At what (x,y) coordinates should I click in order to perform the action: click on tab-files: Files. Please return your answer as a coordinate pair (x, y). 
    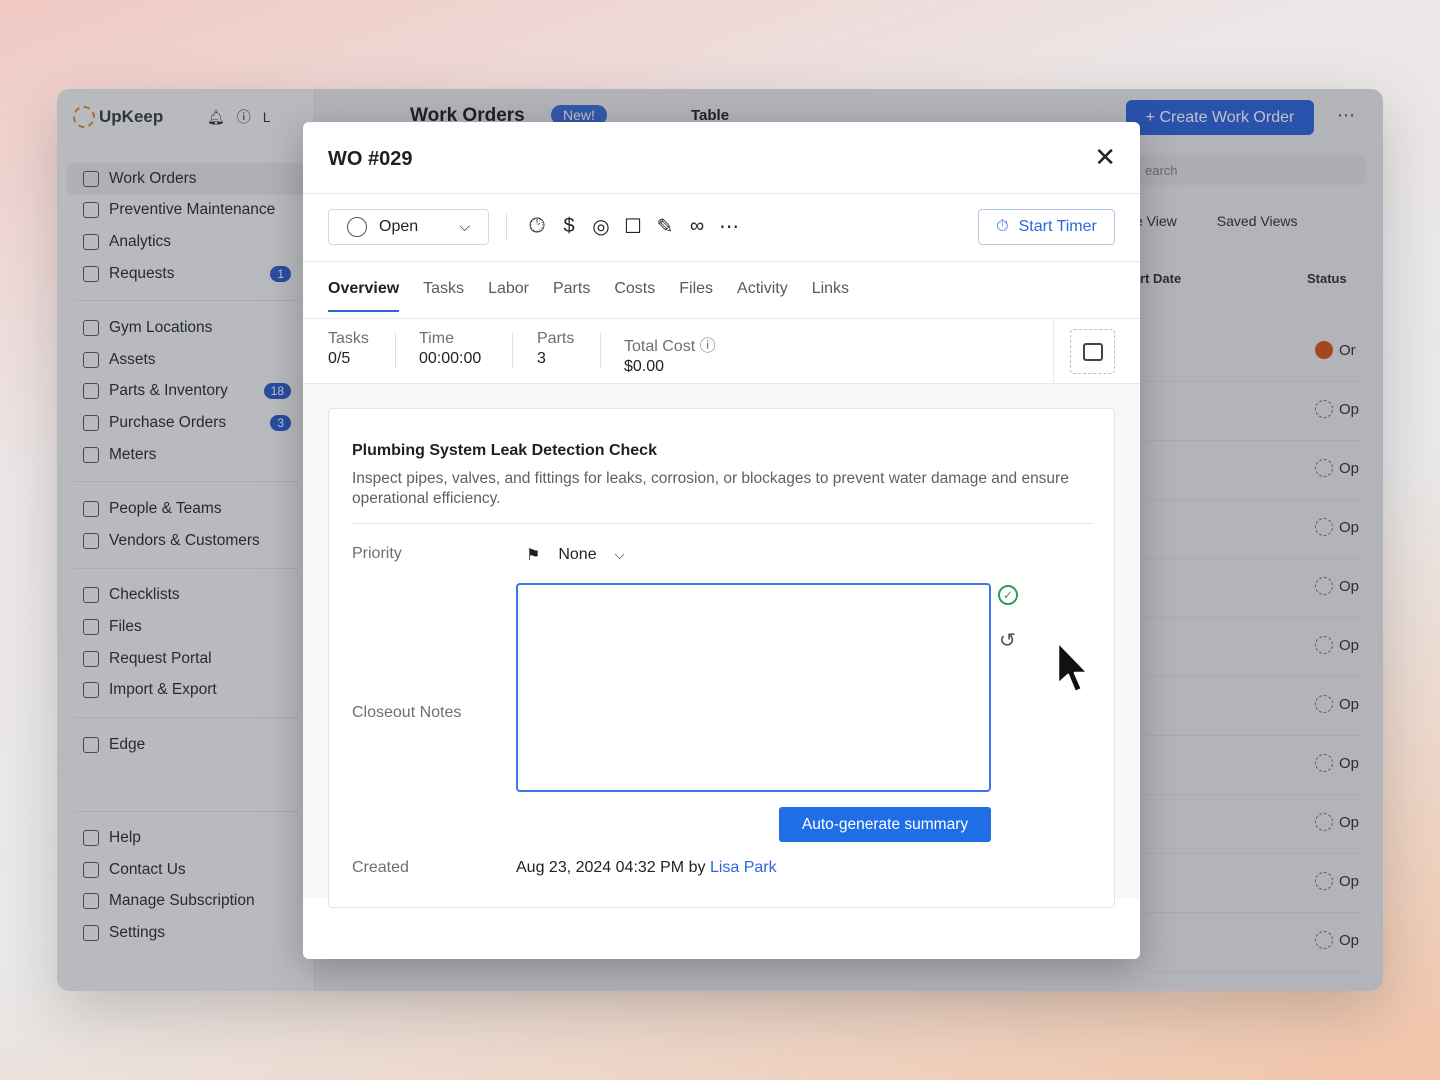
    Looking at the image, I should click on (696, 296).